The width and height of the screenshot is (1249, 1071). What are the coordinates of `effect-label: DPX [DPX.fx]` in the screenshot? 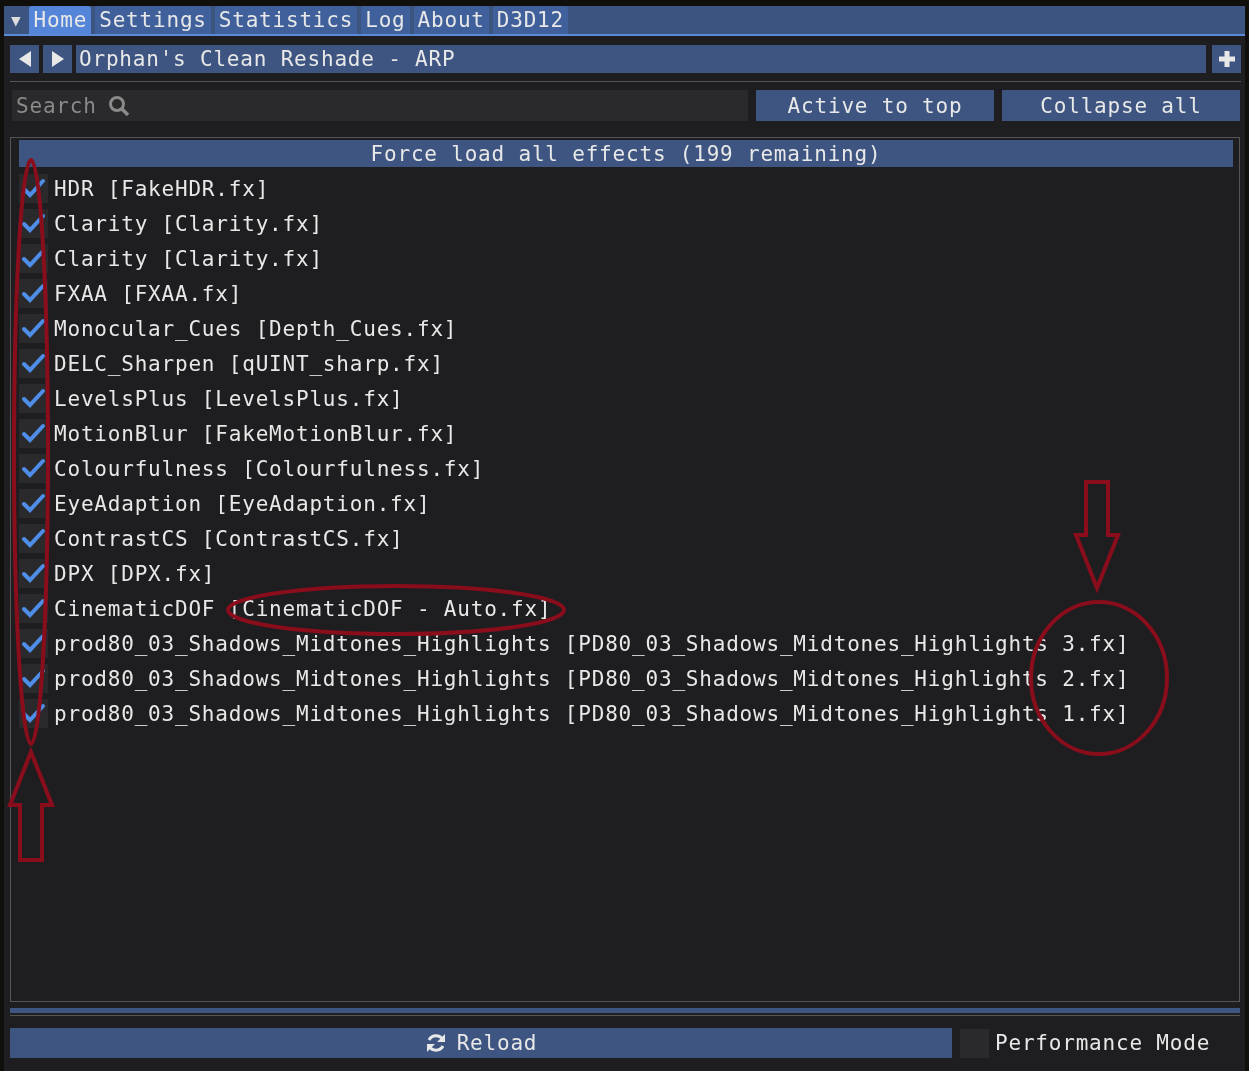 It's located at (135, 573).